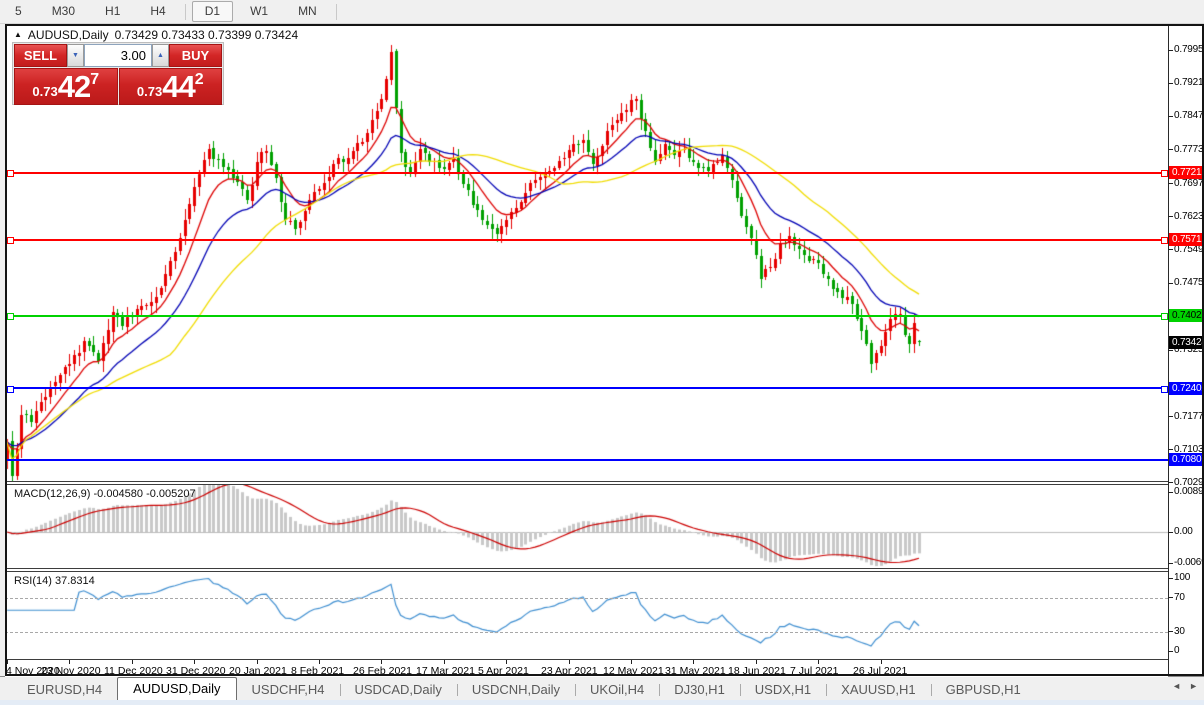 The width and height of the screenshot is (1204, 705). Describe the element at coordinates (149, 91) in the screenshot. I see `buy-price-prefix: 0.73` at that location.